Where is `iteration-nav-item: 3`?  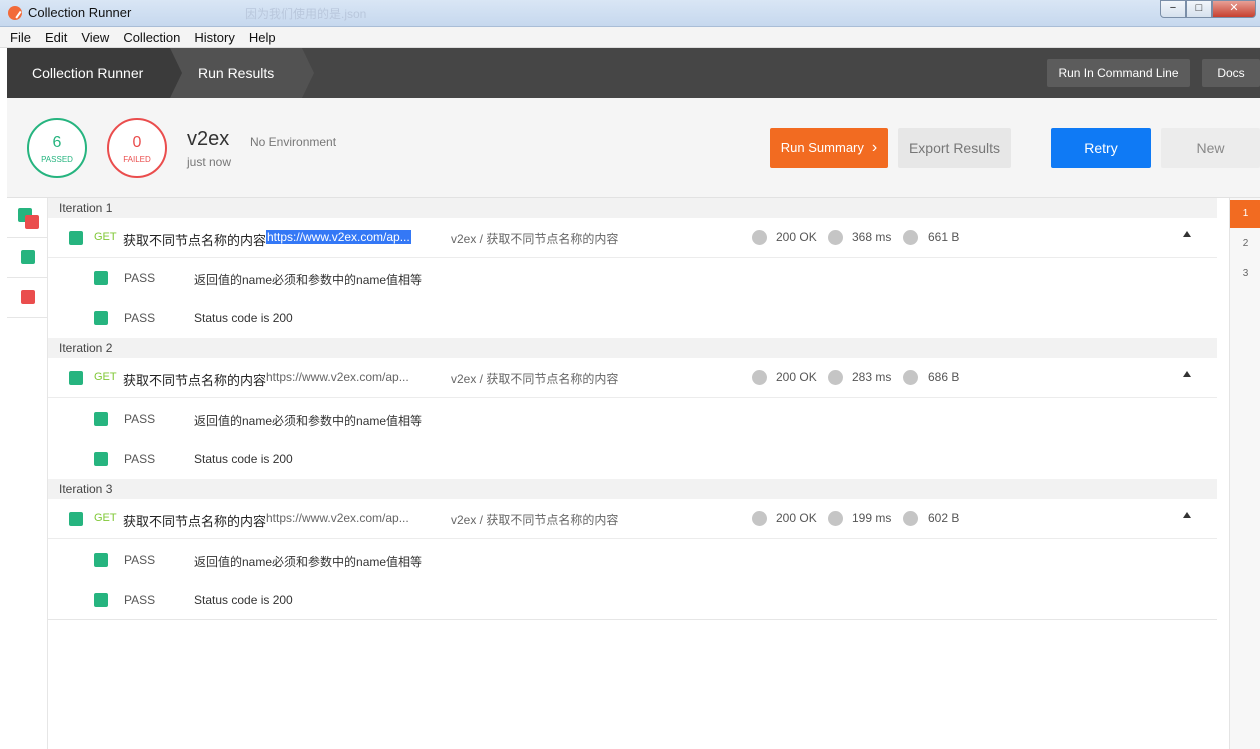 iteration-nav-item: 3 is located at coordinates (1245, 274).